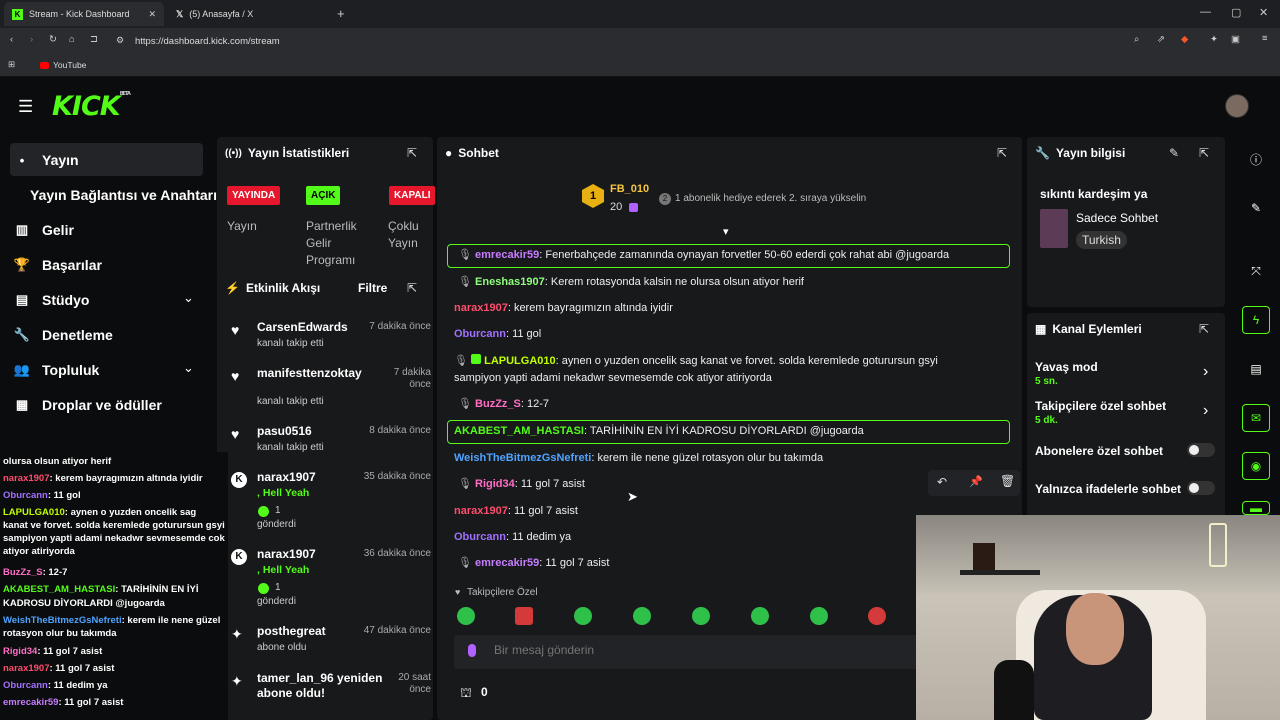 Image resolution: width=1280 pixels, height=720 pixels. Describe the element at coordinates (120, 40) in the screenshot. I see `site-info-icon: ⚙` at that location.